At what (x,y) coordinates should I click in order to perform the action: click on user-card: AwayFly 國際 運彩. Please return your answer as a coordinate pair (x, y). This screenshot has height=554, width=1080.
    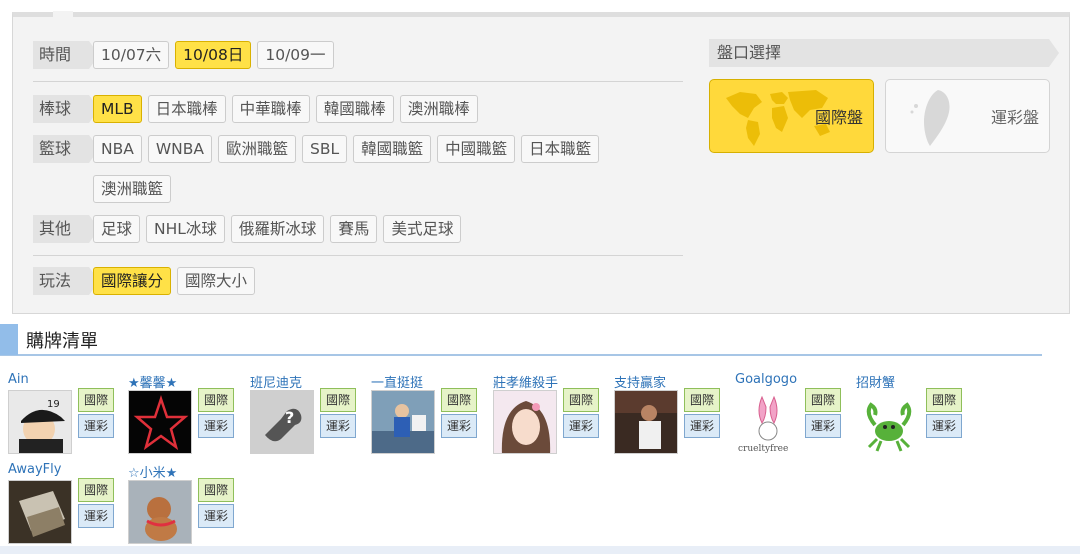
    Looking at the image, I should click on (67, 506).